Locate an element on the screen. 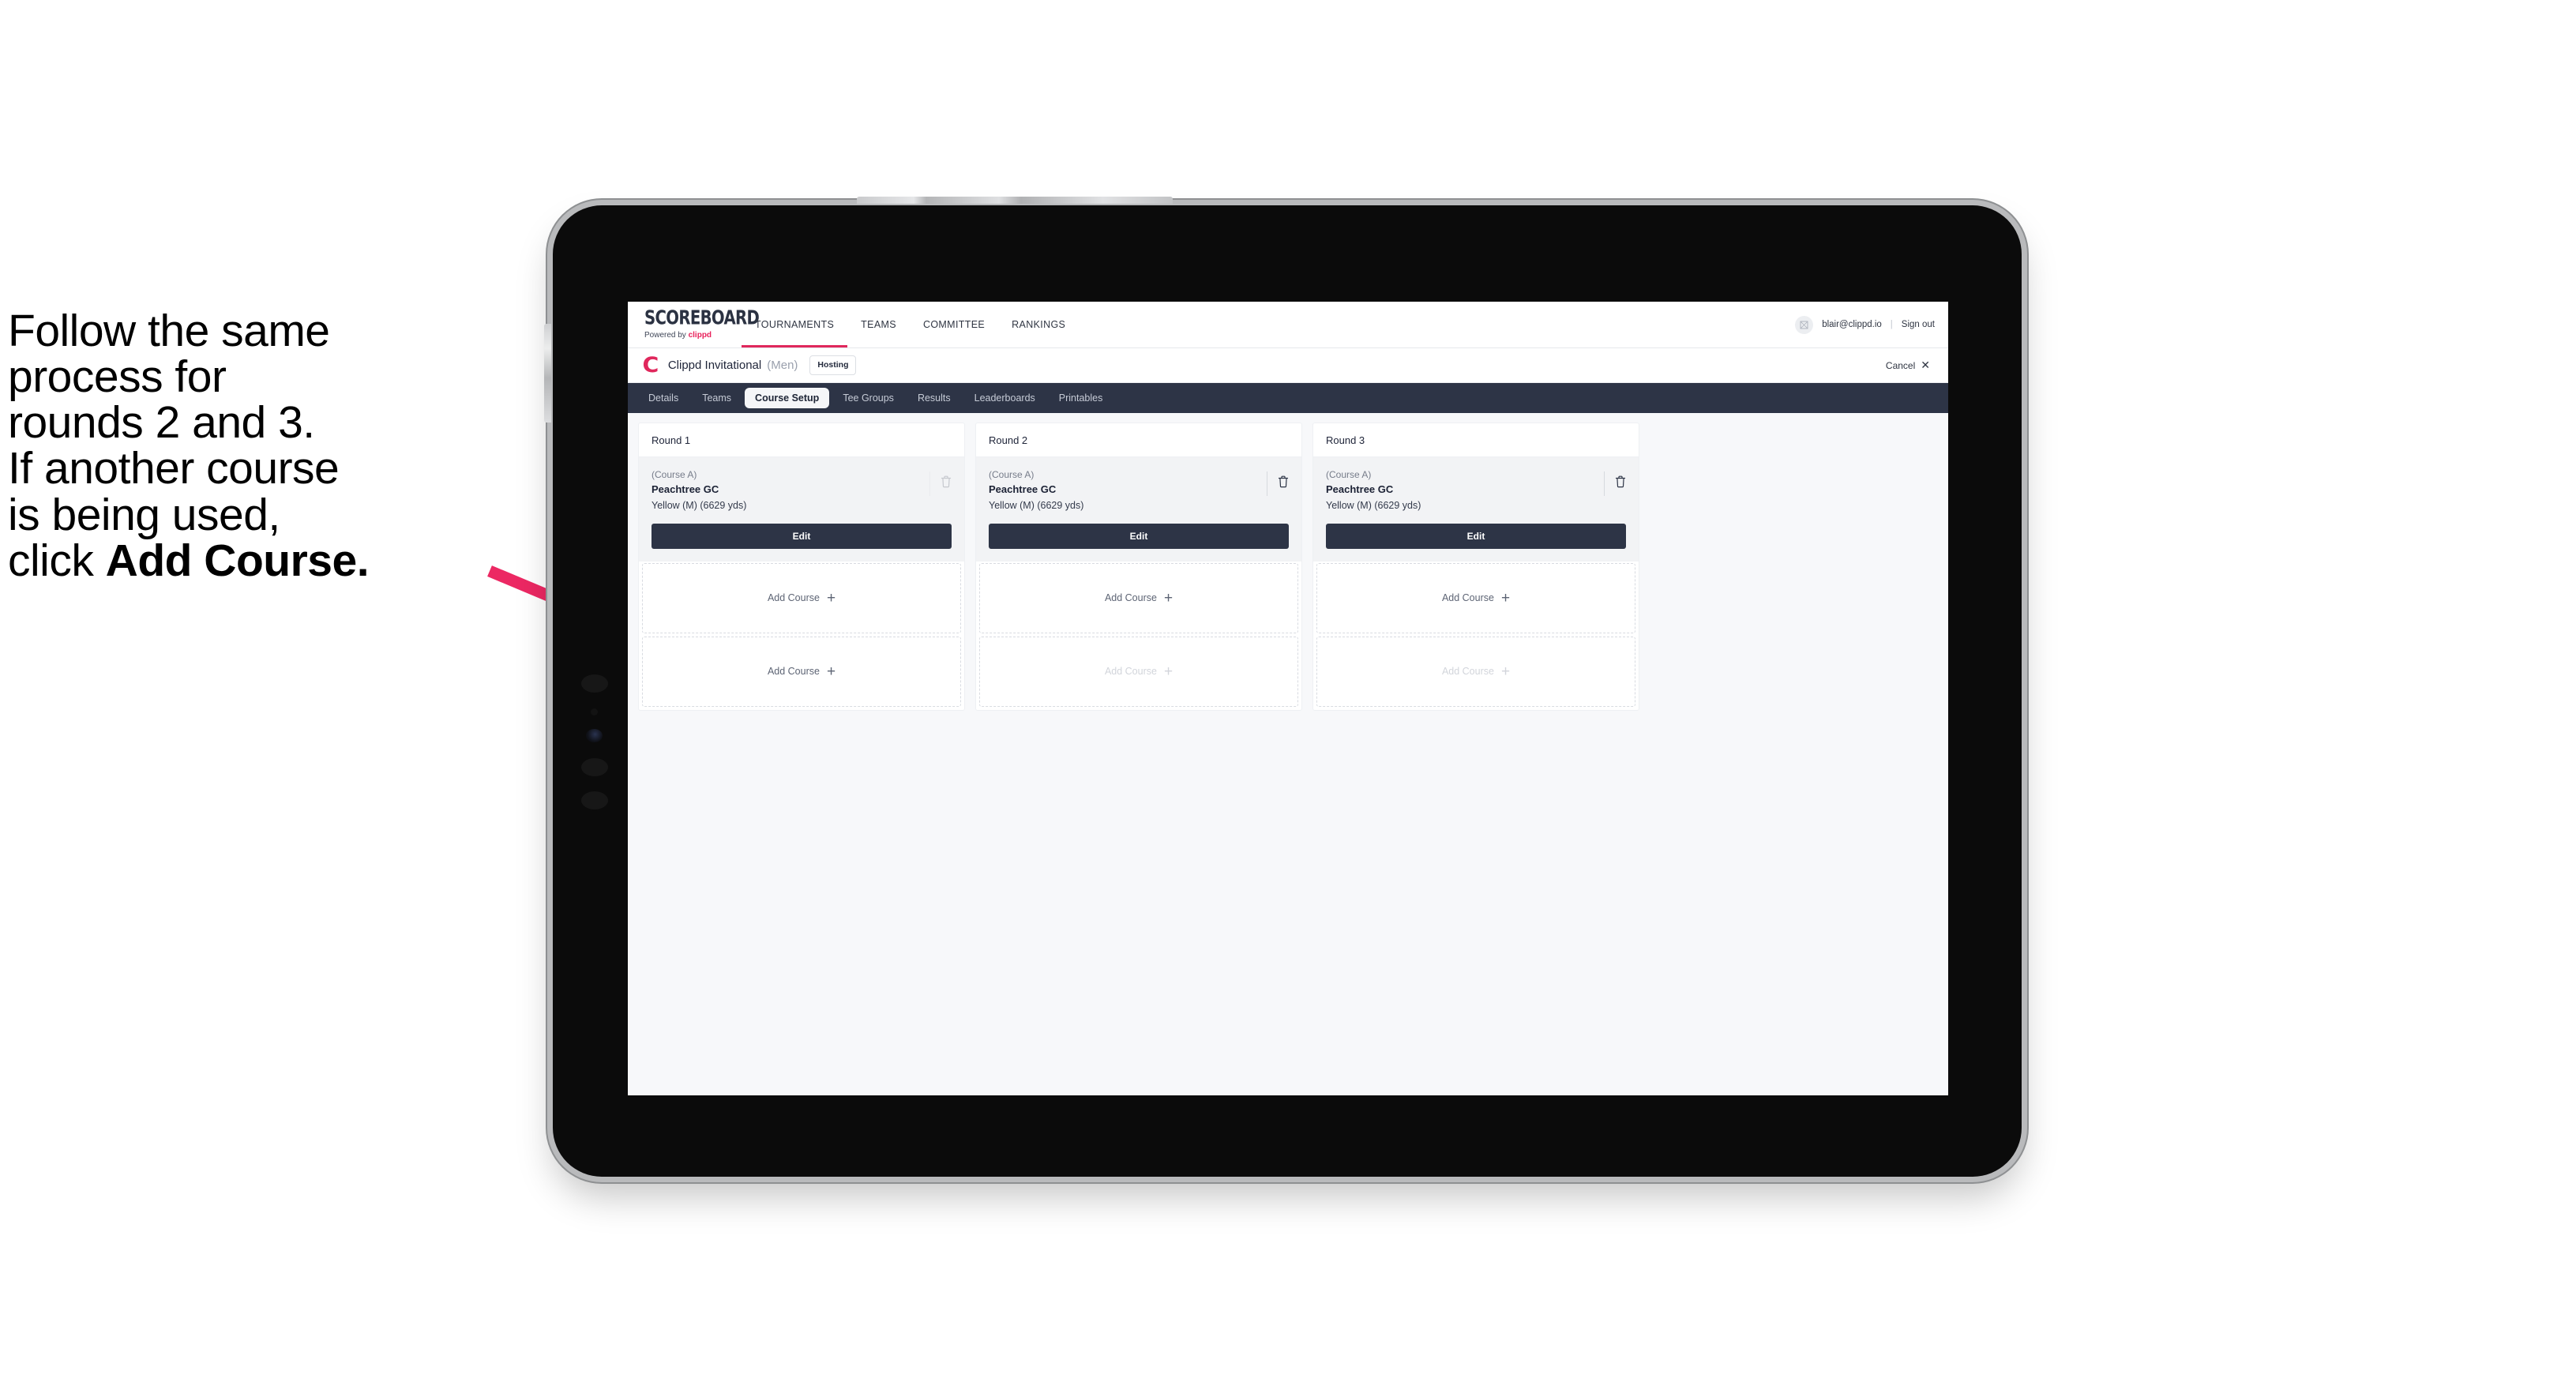 The width and height of the screenshot is (2576, 1386). brand-tagline: Powered by clippd is located at coordinates (693, 335).